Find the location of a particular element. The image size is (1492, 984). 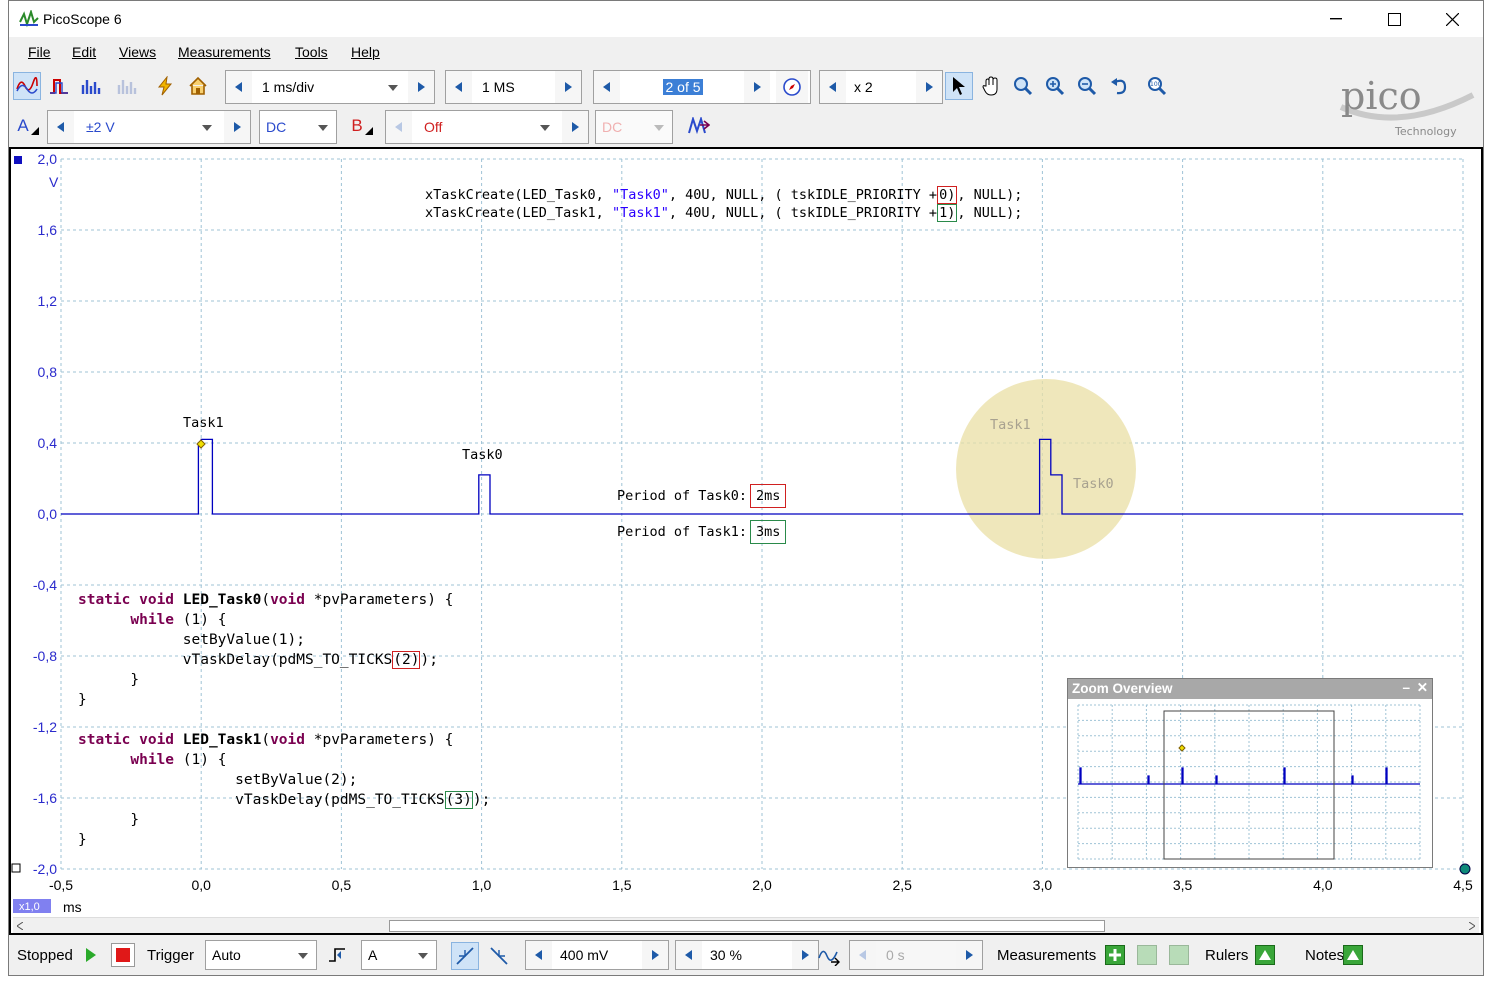

range-a-prev-button is located at coordinates (61, 127).